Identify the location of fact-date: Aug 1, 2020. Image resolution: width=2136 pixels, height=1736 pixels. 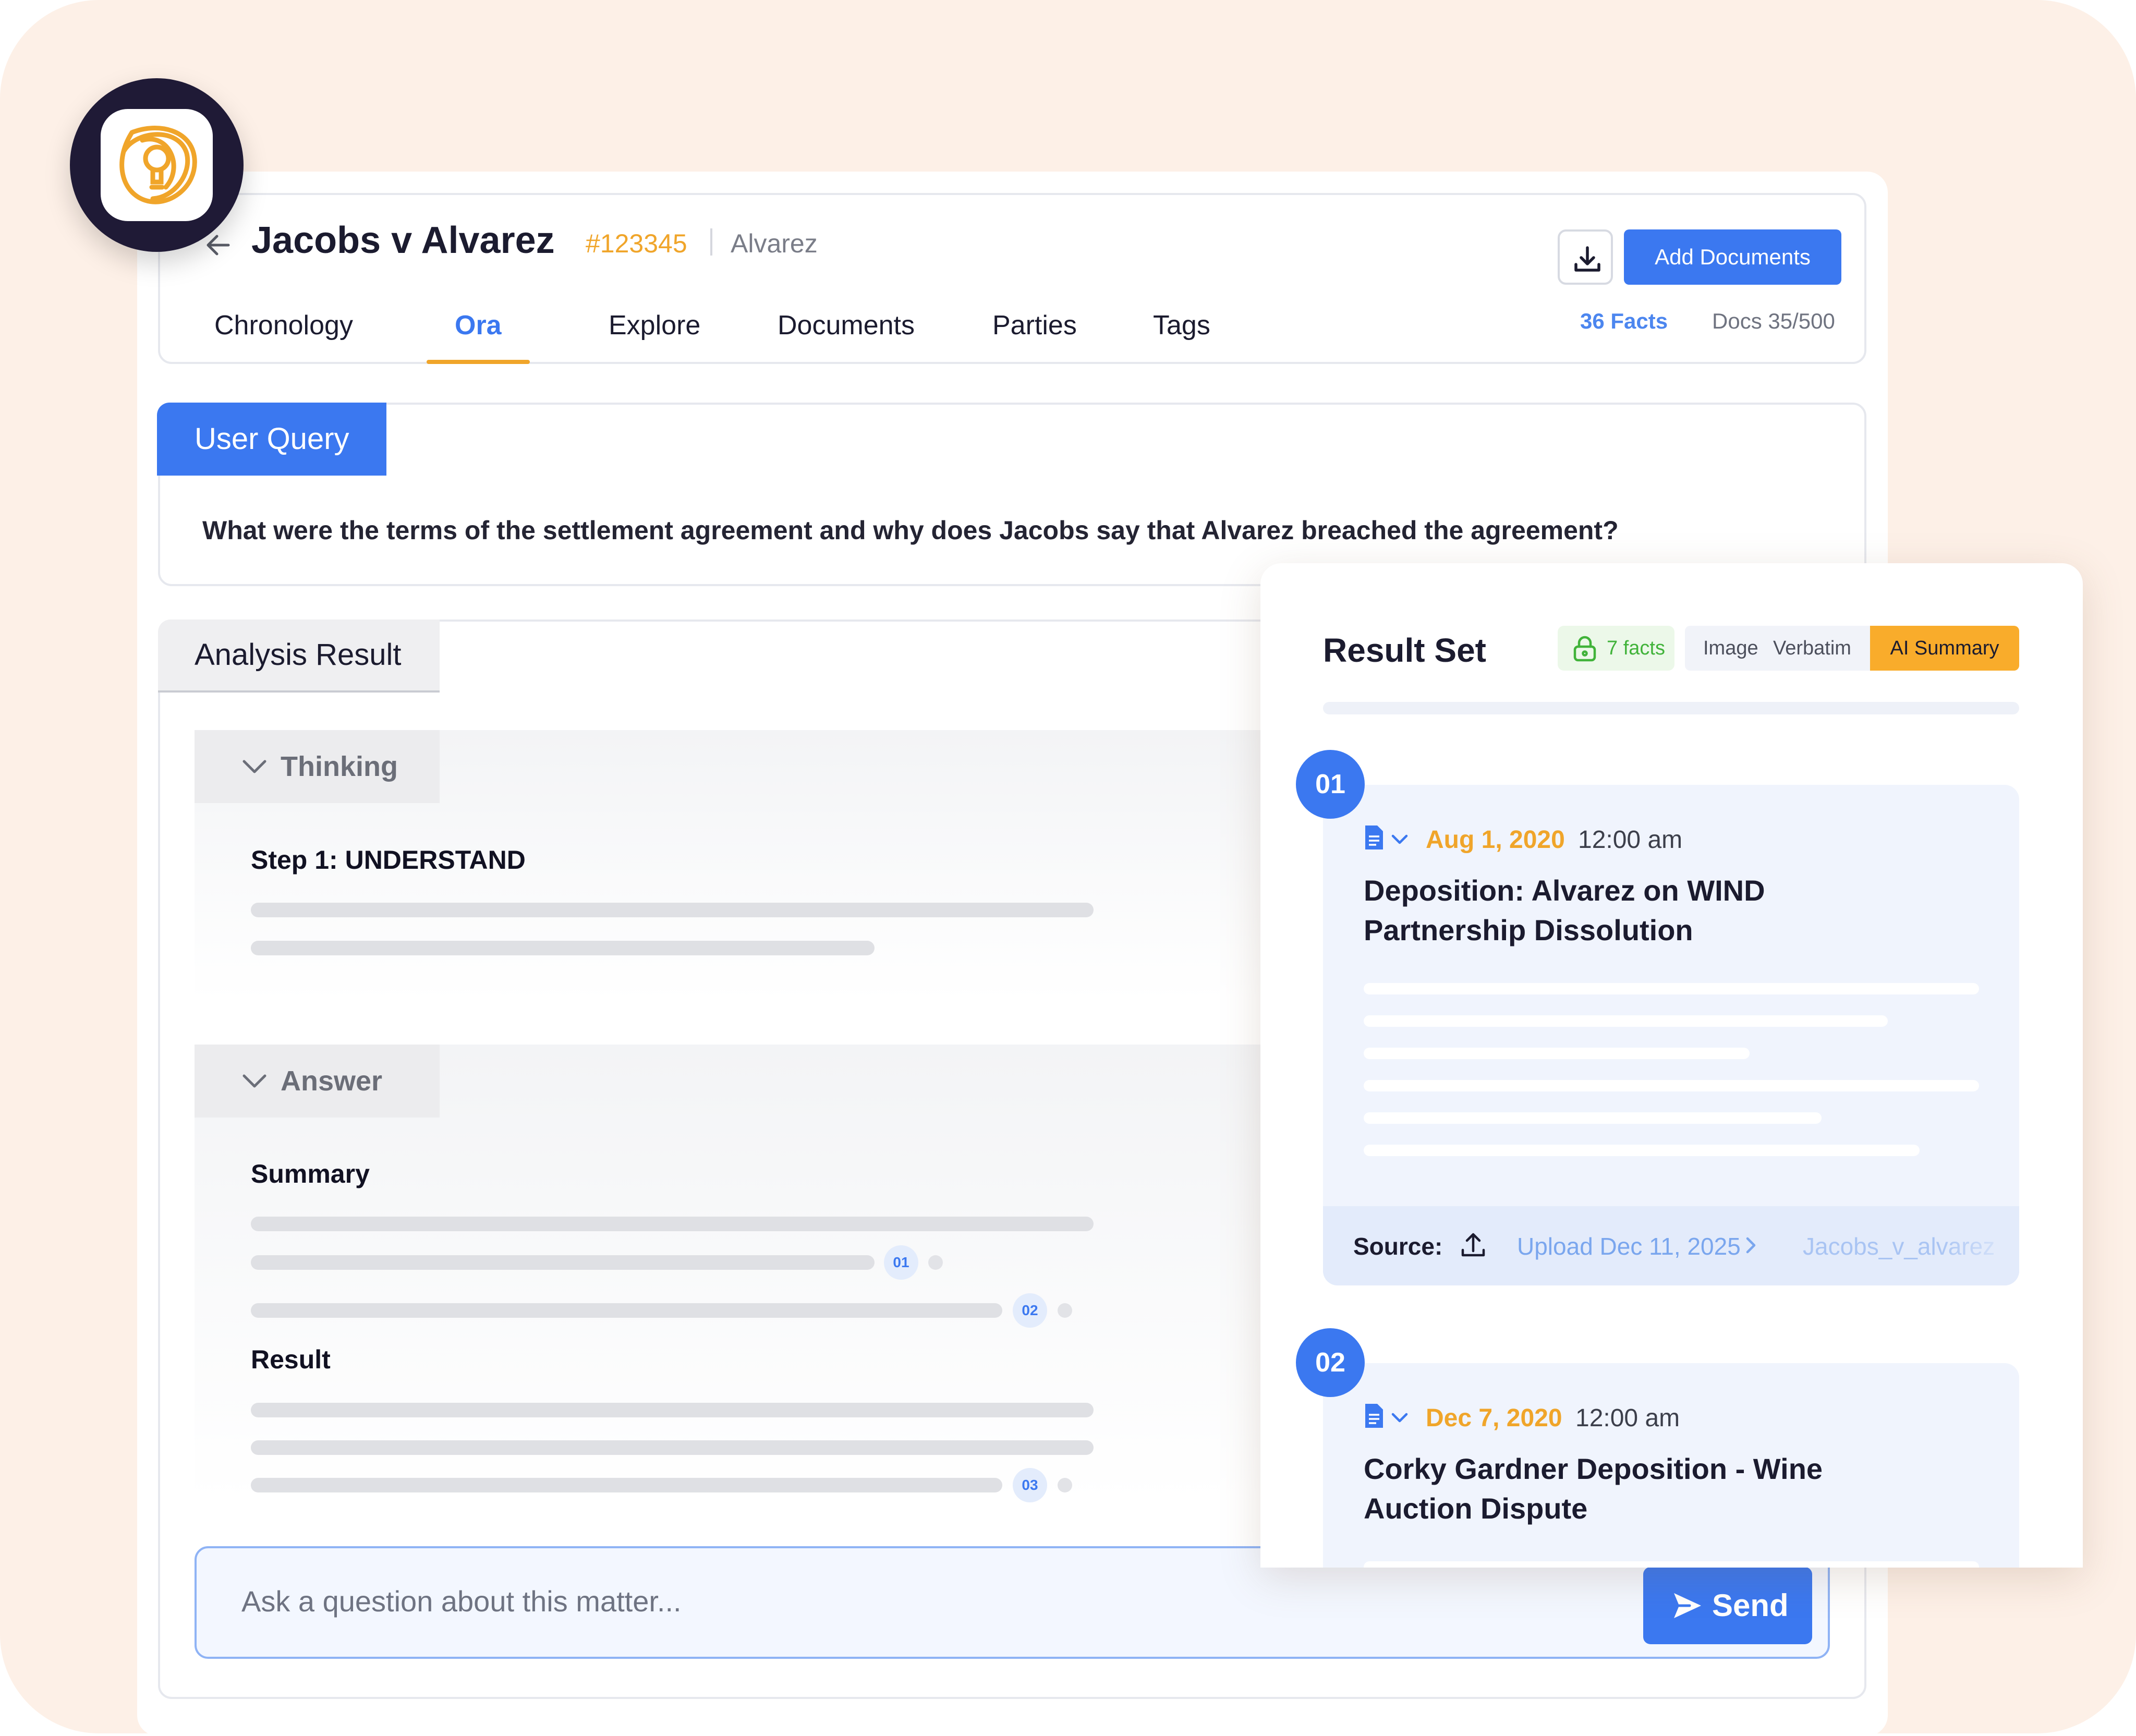
(1496, 840).